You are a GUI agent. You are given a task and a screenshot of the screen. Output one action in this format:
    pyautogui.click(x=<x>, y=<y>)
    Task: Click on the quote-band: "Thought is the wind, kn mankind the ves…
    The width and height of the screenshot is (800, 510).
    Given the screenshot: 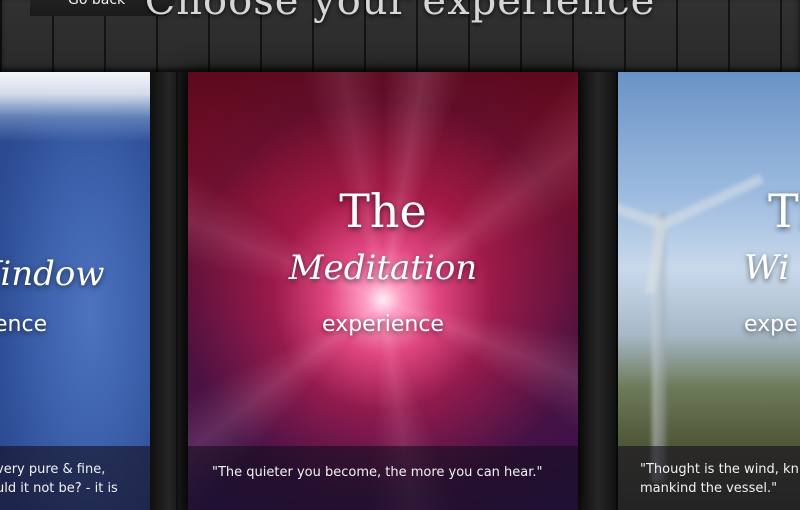 What is the action you would take?
    pyautogui.click(x=709, y=478)
    